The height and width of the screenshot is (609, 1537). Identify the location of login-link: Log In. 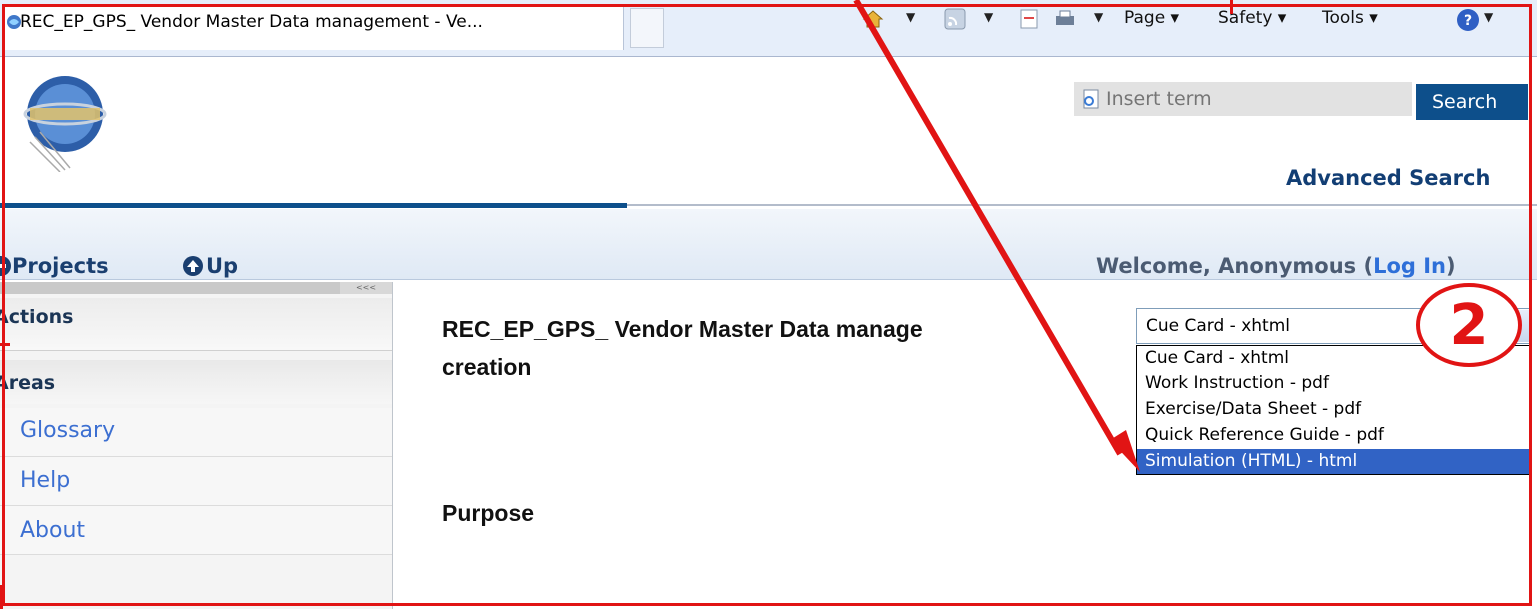
(1409, 266).